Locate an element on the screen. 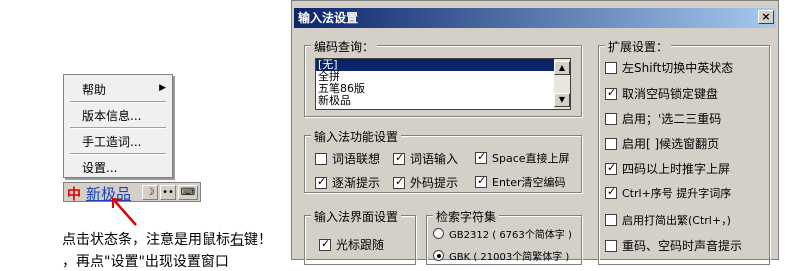  checkbox-word-input: 词语输入 is located at coordinates (425, 158).